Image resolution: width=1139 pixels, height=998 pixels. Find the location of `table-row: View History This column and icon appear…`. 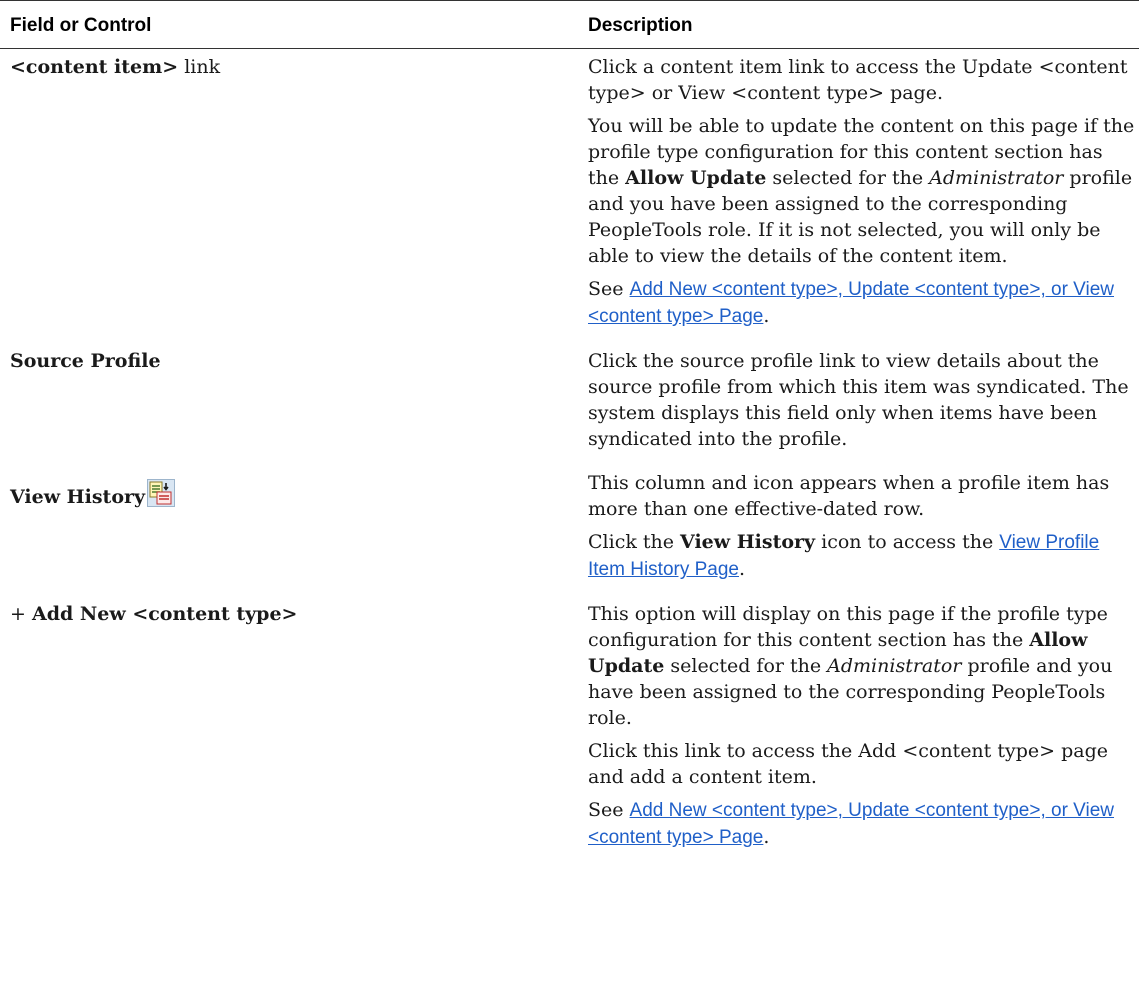

table-row: View History This column and icon appear… is located at coordinates (569, 530).